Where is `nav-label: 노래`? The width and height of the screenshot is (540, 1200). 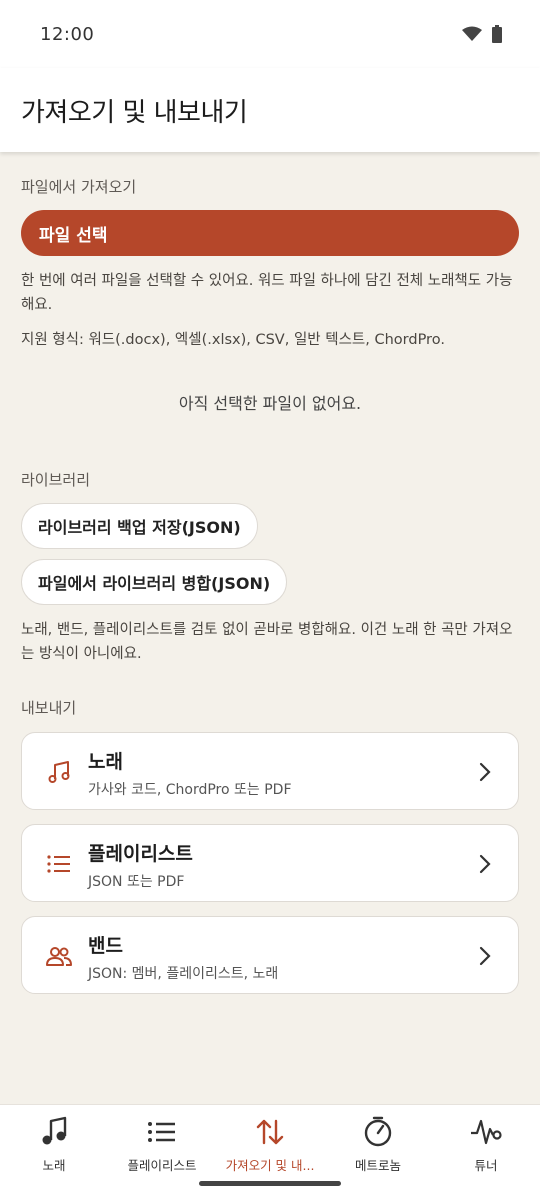
nav-label: 노래 is located at coordinates (54, 1165).